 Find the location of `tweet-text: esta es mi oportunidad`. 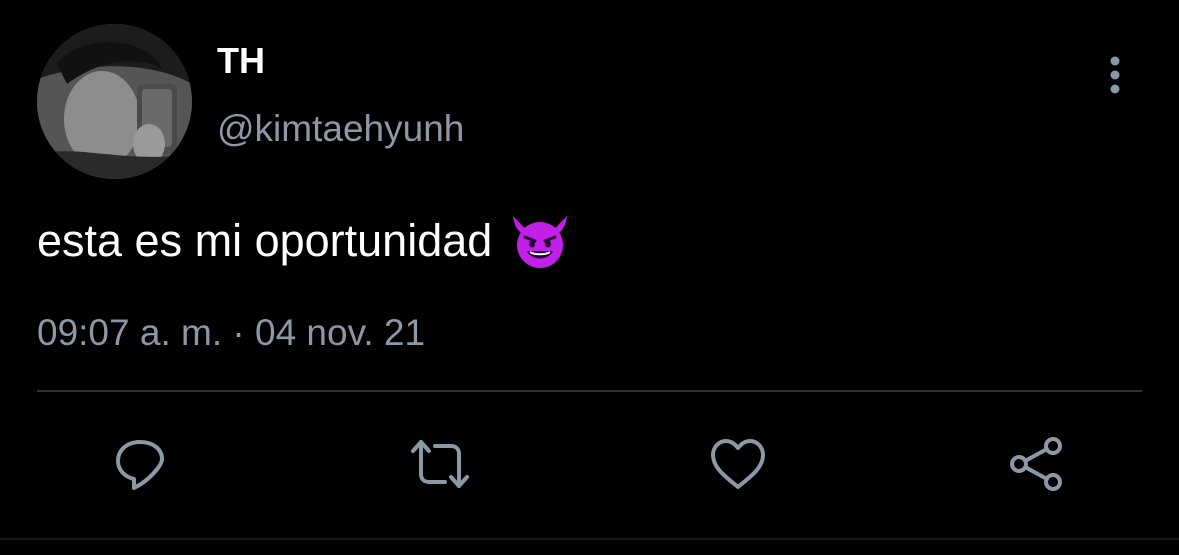

tweet-text: esta es mi oportunidad is located at coordinates (303, 241).